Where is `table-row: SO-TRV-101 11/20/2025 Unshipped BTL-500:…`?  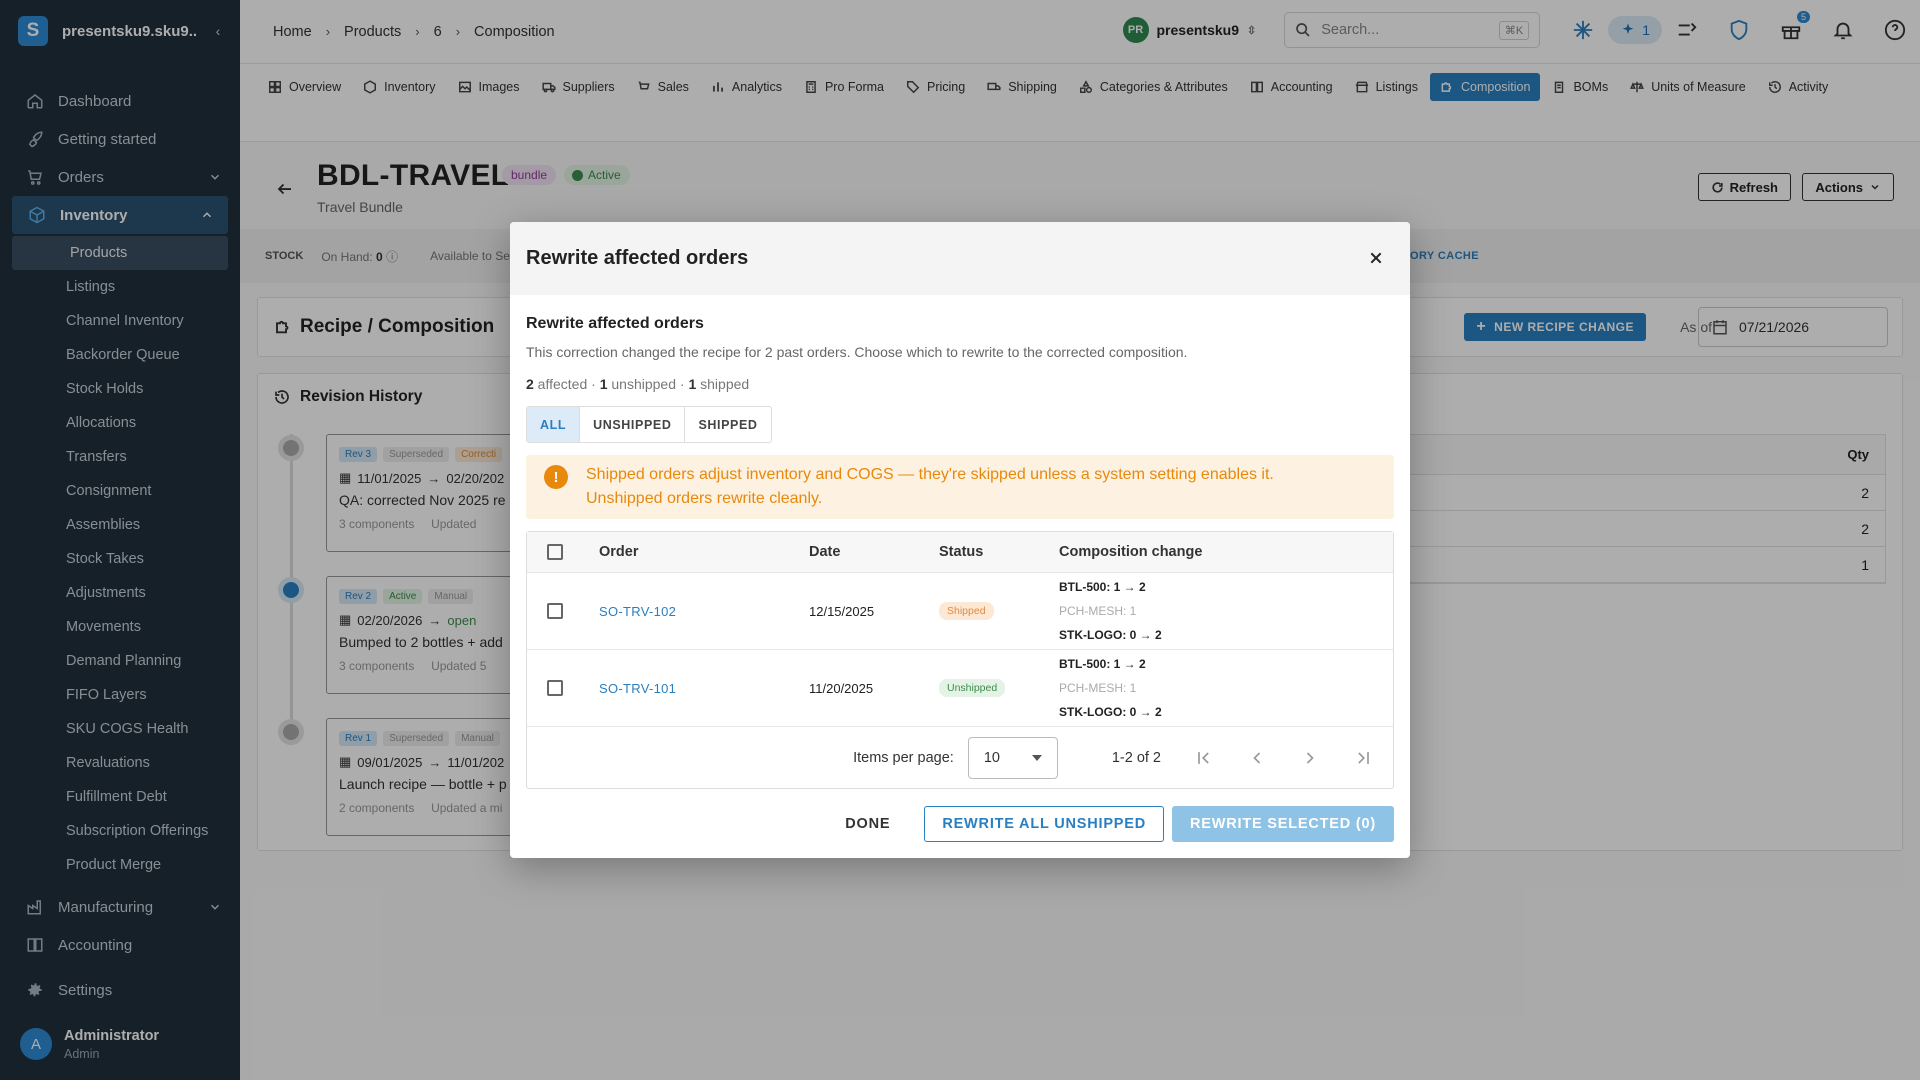 table-row: SO-TRV-101 11/20/2025 Unshipped BTL-500:… is located at coordinates (960, 688).